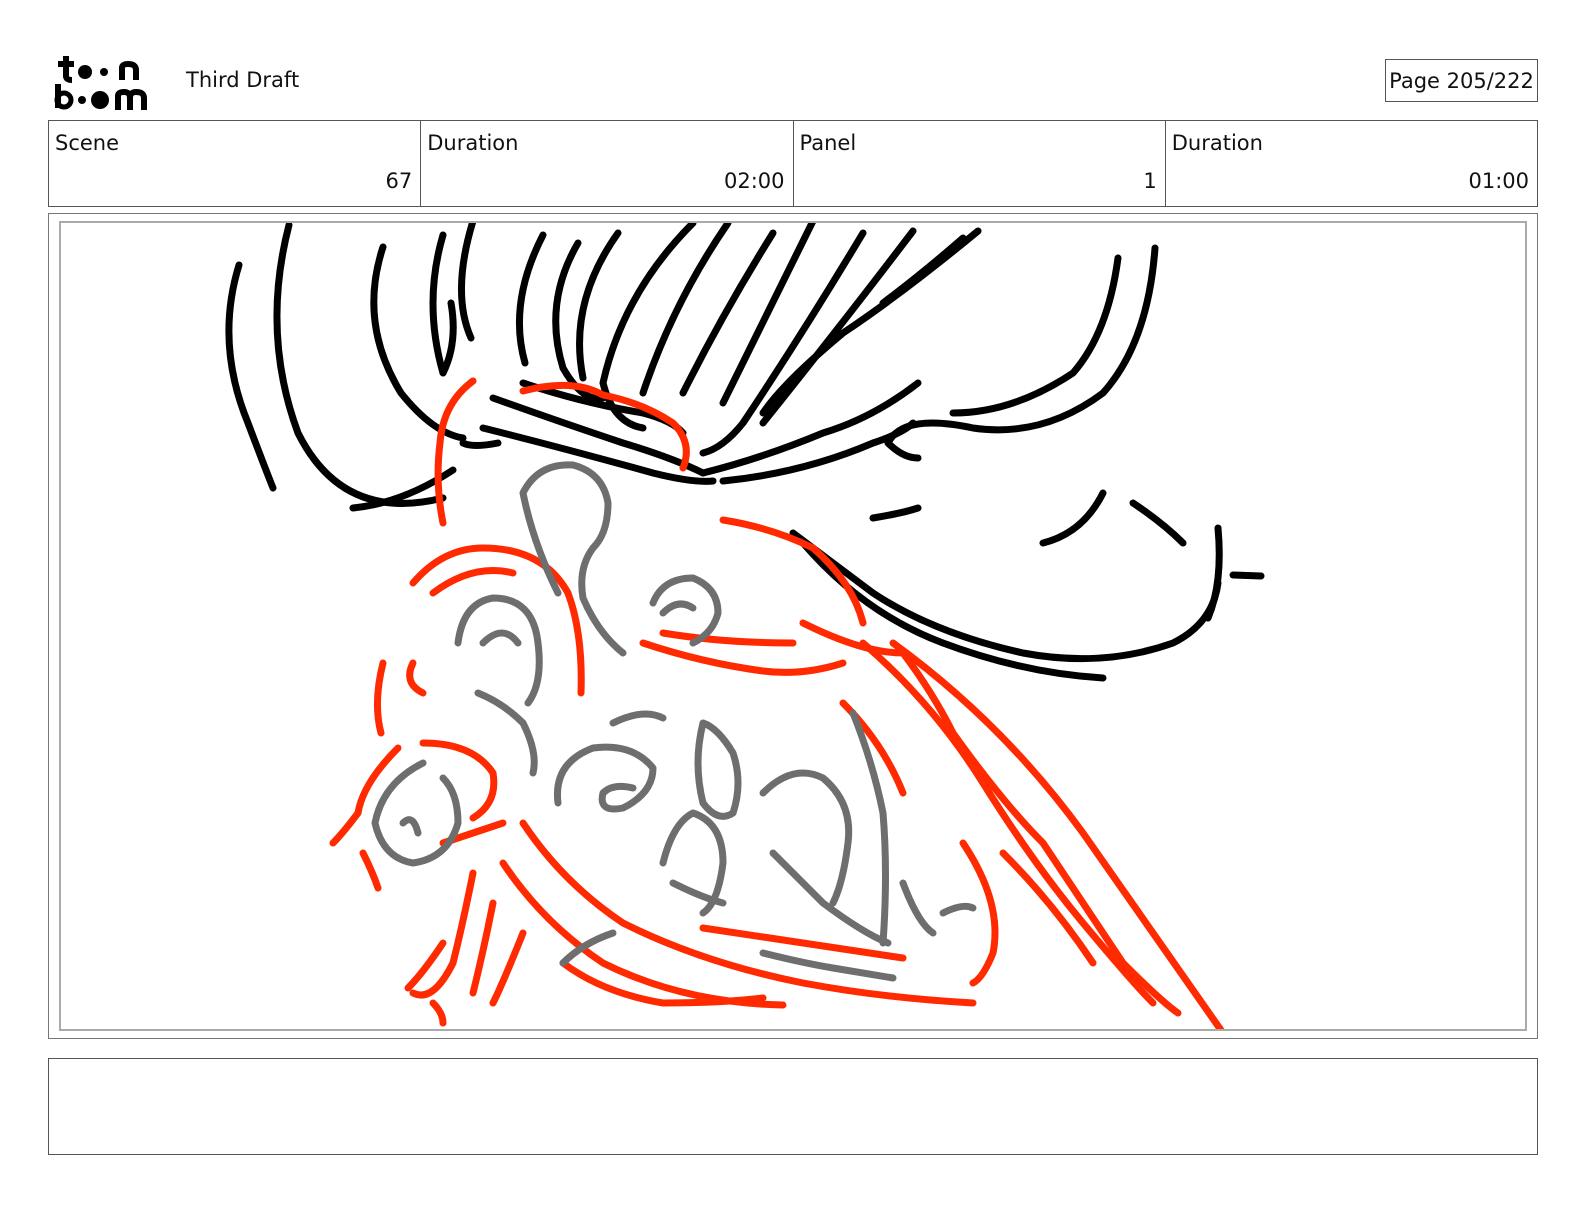 The height and width of the screenshot is (1224, 1584). I want to click on scene-duration-cell: Duration 02:00, so click(607, 163).